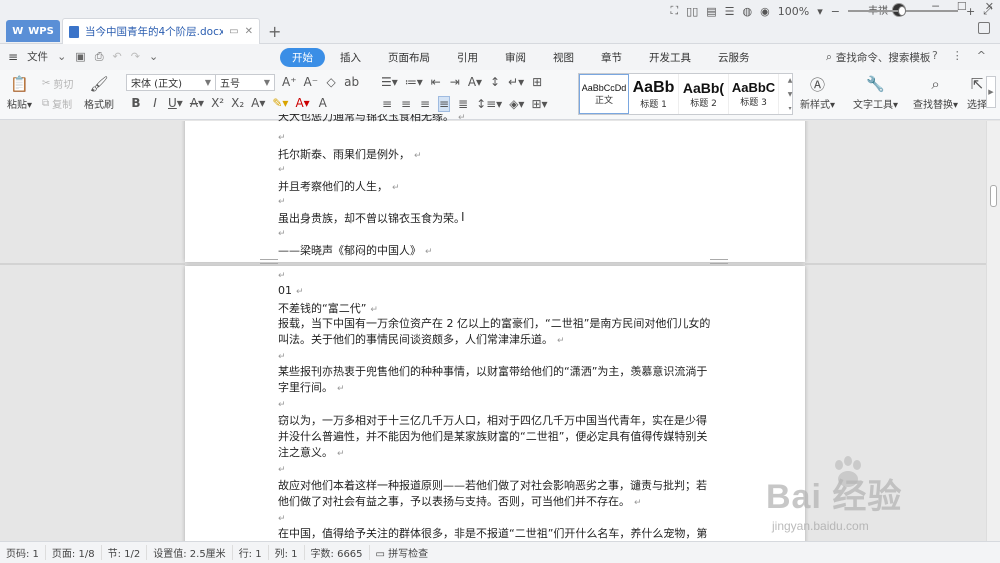 This screenshot has height=563, width=1000. I want to click on fit-page-icon: ⤢, so click(987, 11).